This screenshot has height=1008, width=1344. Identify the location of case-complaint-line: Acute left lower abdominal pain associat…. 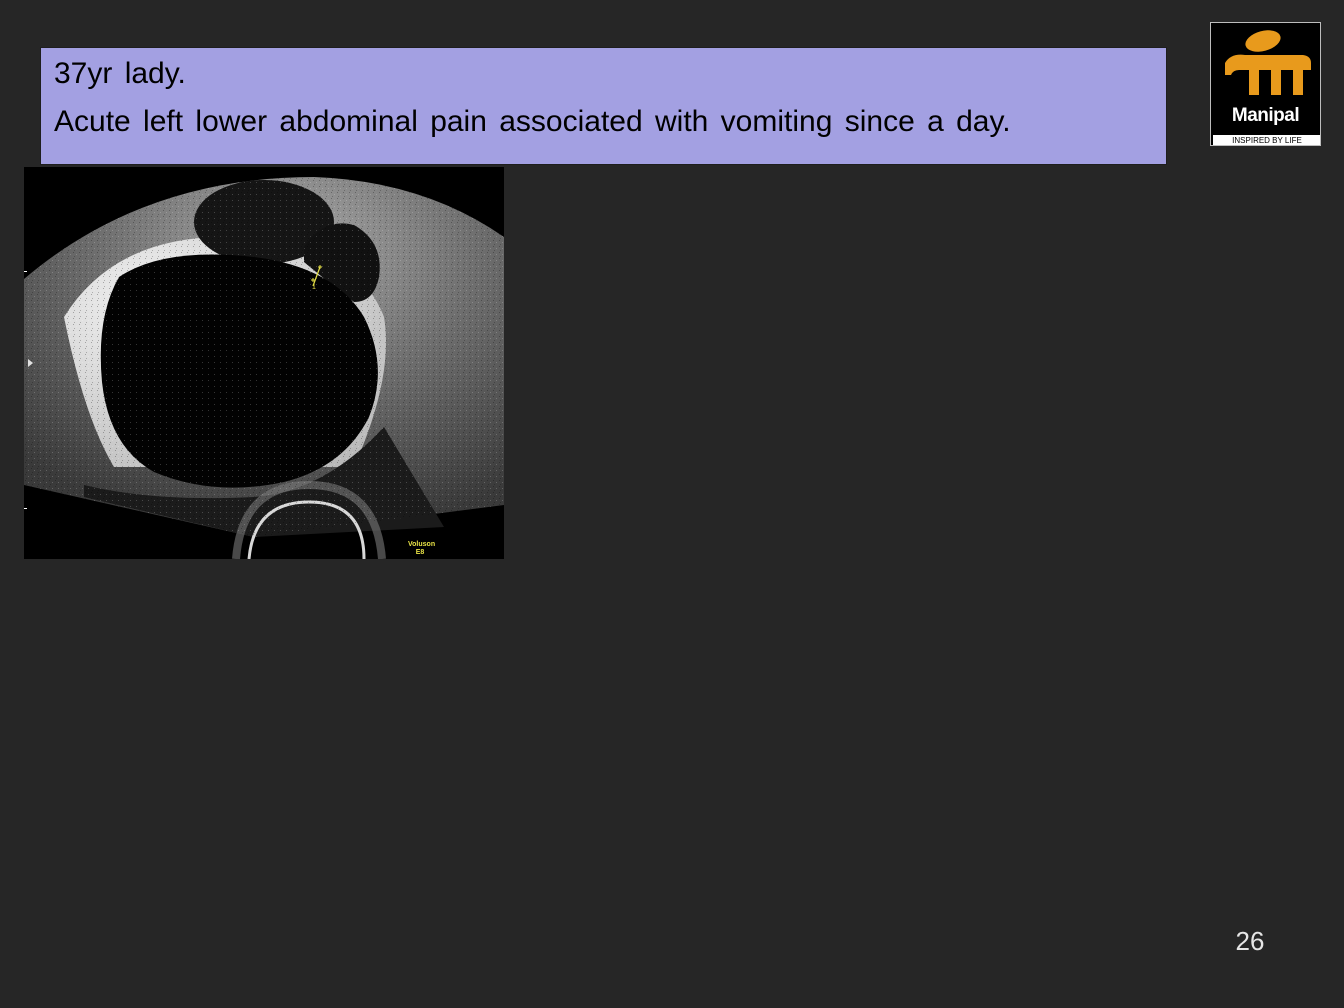
(532, 121).